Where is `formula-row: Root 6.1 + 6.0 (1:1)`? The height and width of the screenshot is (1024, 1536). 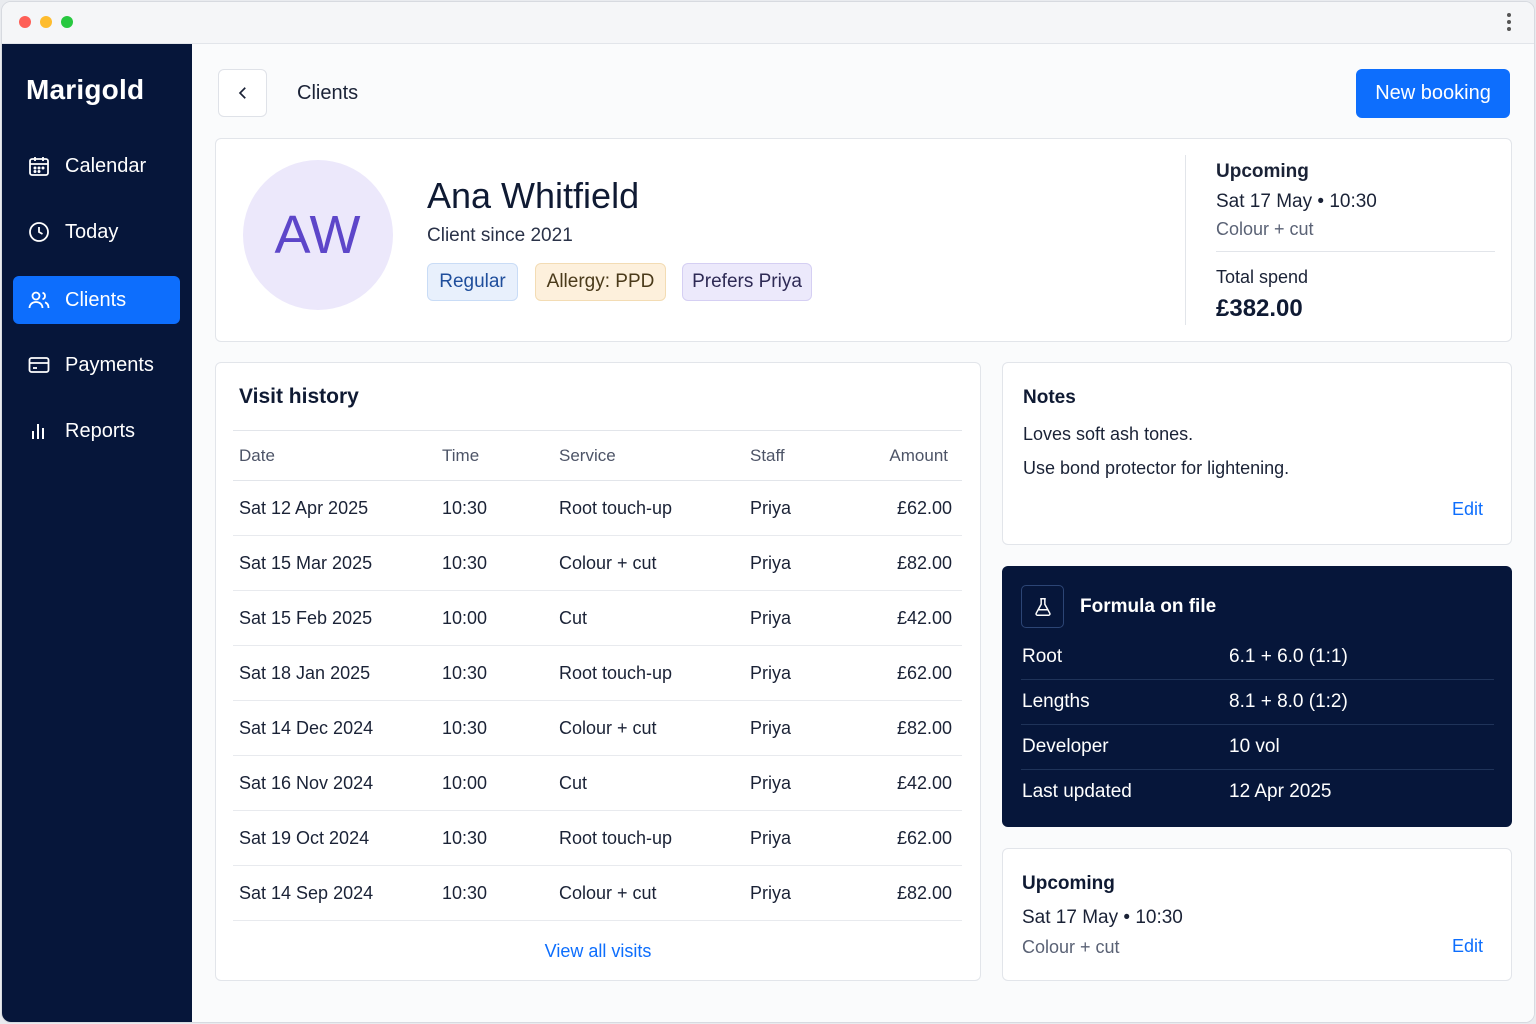 formula-row: Root 6.1 + 6.0 (1:1) is located at coordinates (1257, 657).